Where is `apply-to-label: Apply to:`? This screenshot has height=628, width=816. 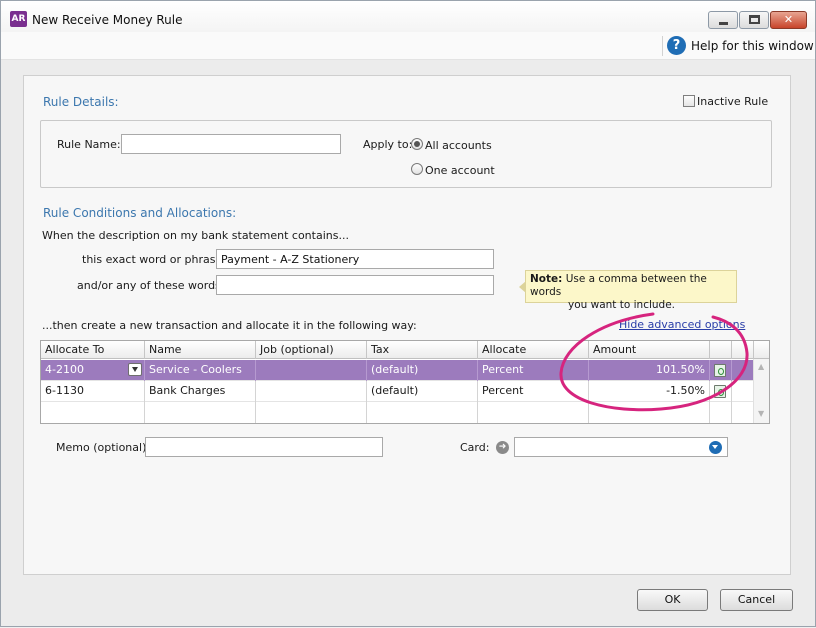
apply-to-label: Apply to: is located at coordinates (388, 144).